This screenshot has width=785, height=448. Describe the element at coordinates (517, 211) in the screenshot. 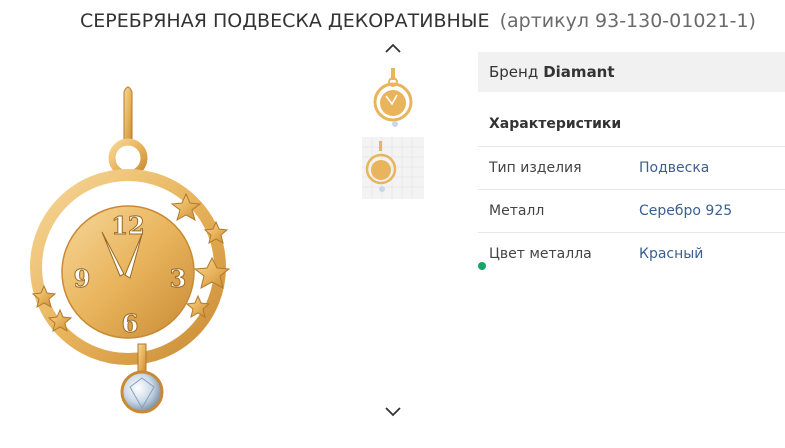

I see `spec-label: Металл` at that location.